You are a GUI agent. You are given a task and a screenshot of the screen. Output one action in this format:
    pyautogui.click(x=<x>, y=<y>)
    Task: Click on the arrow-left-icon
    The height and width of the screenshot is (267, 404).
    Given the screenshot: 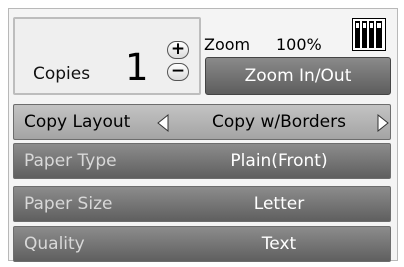 What is the action you would take?
    pyautogui.click(x=163, y=123)
    